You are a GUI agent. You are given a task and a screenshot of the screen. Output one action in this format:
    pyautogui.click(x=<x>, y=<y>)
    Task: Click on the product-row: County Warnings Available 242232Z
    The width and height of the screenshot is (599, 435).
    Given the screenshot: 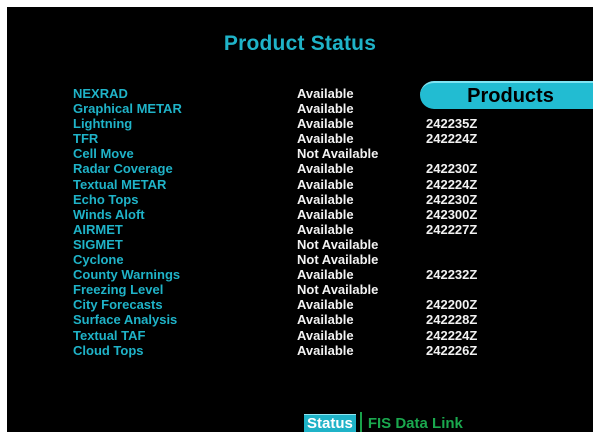 What is the action you would take?
    pyautogui.click(x=300, y=274)
    